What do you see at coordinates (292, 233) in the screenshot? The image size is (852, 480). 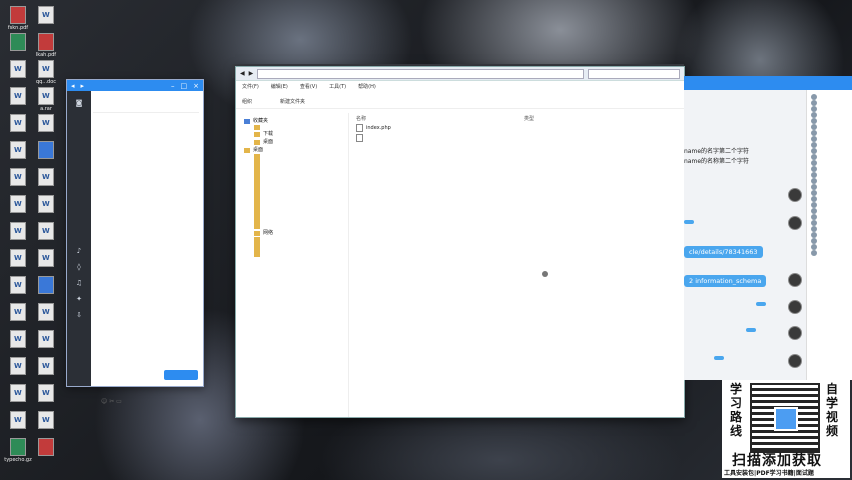 I see `nav-item: 网络` at bounding box center [292, 233].